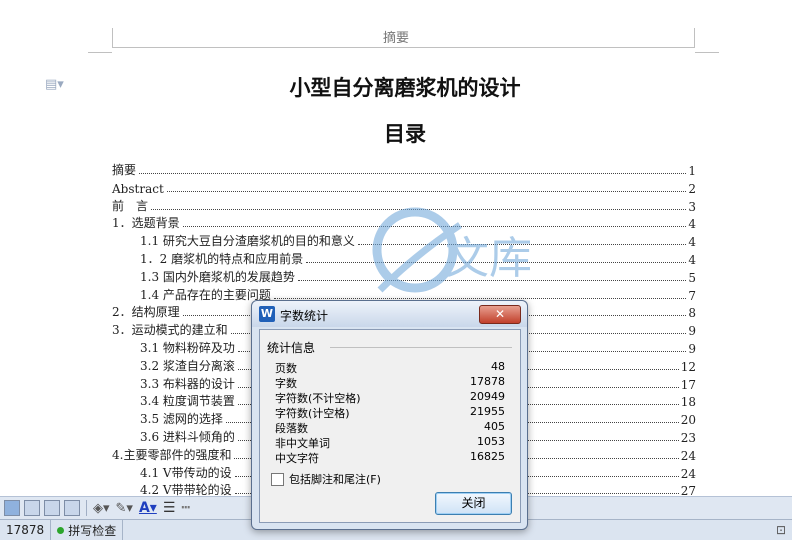  Describe the element at coordinates (169, 508) in the screenshot. I see `line-style-icon: ☰` at that location.